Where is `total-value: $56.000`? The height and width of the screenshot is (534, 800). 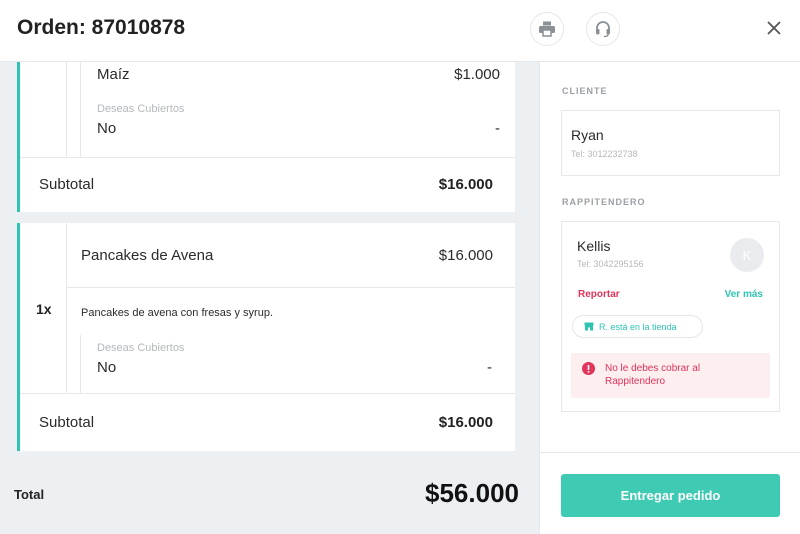
total-value: $56.000 is located at coordinates (472, 493).